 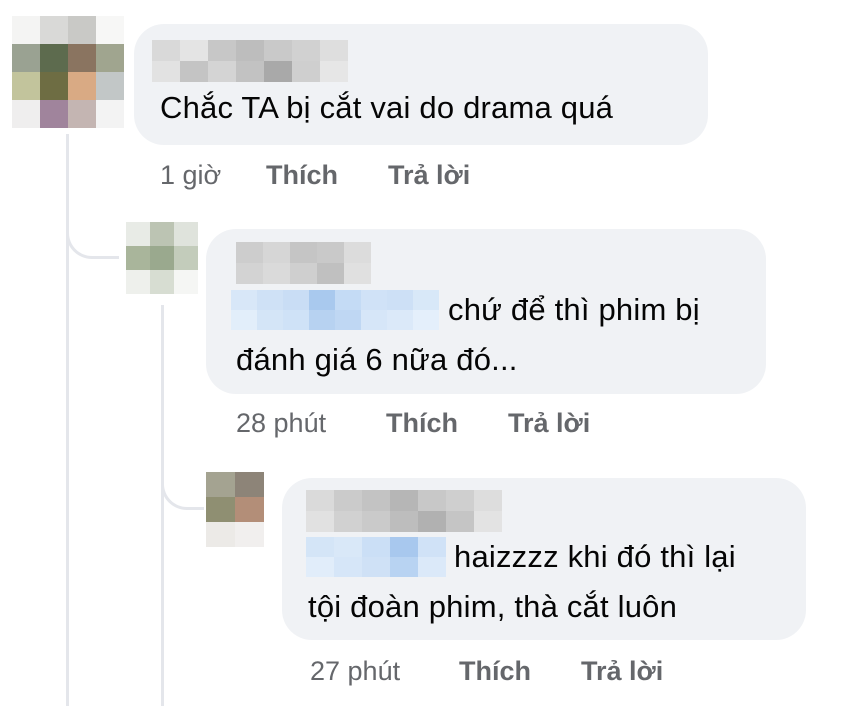 What do you see at coordinates (162, 505) in the screenshot?
I see `thread-line-reply` at bounding box center [162, 505].